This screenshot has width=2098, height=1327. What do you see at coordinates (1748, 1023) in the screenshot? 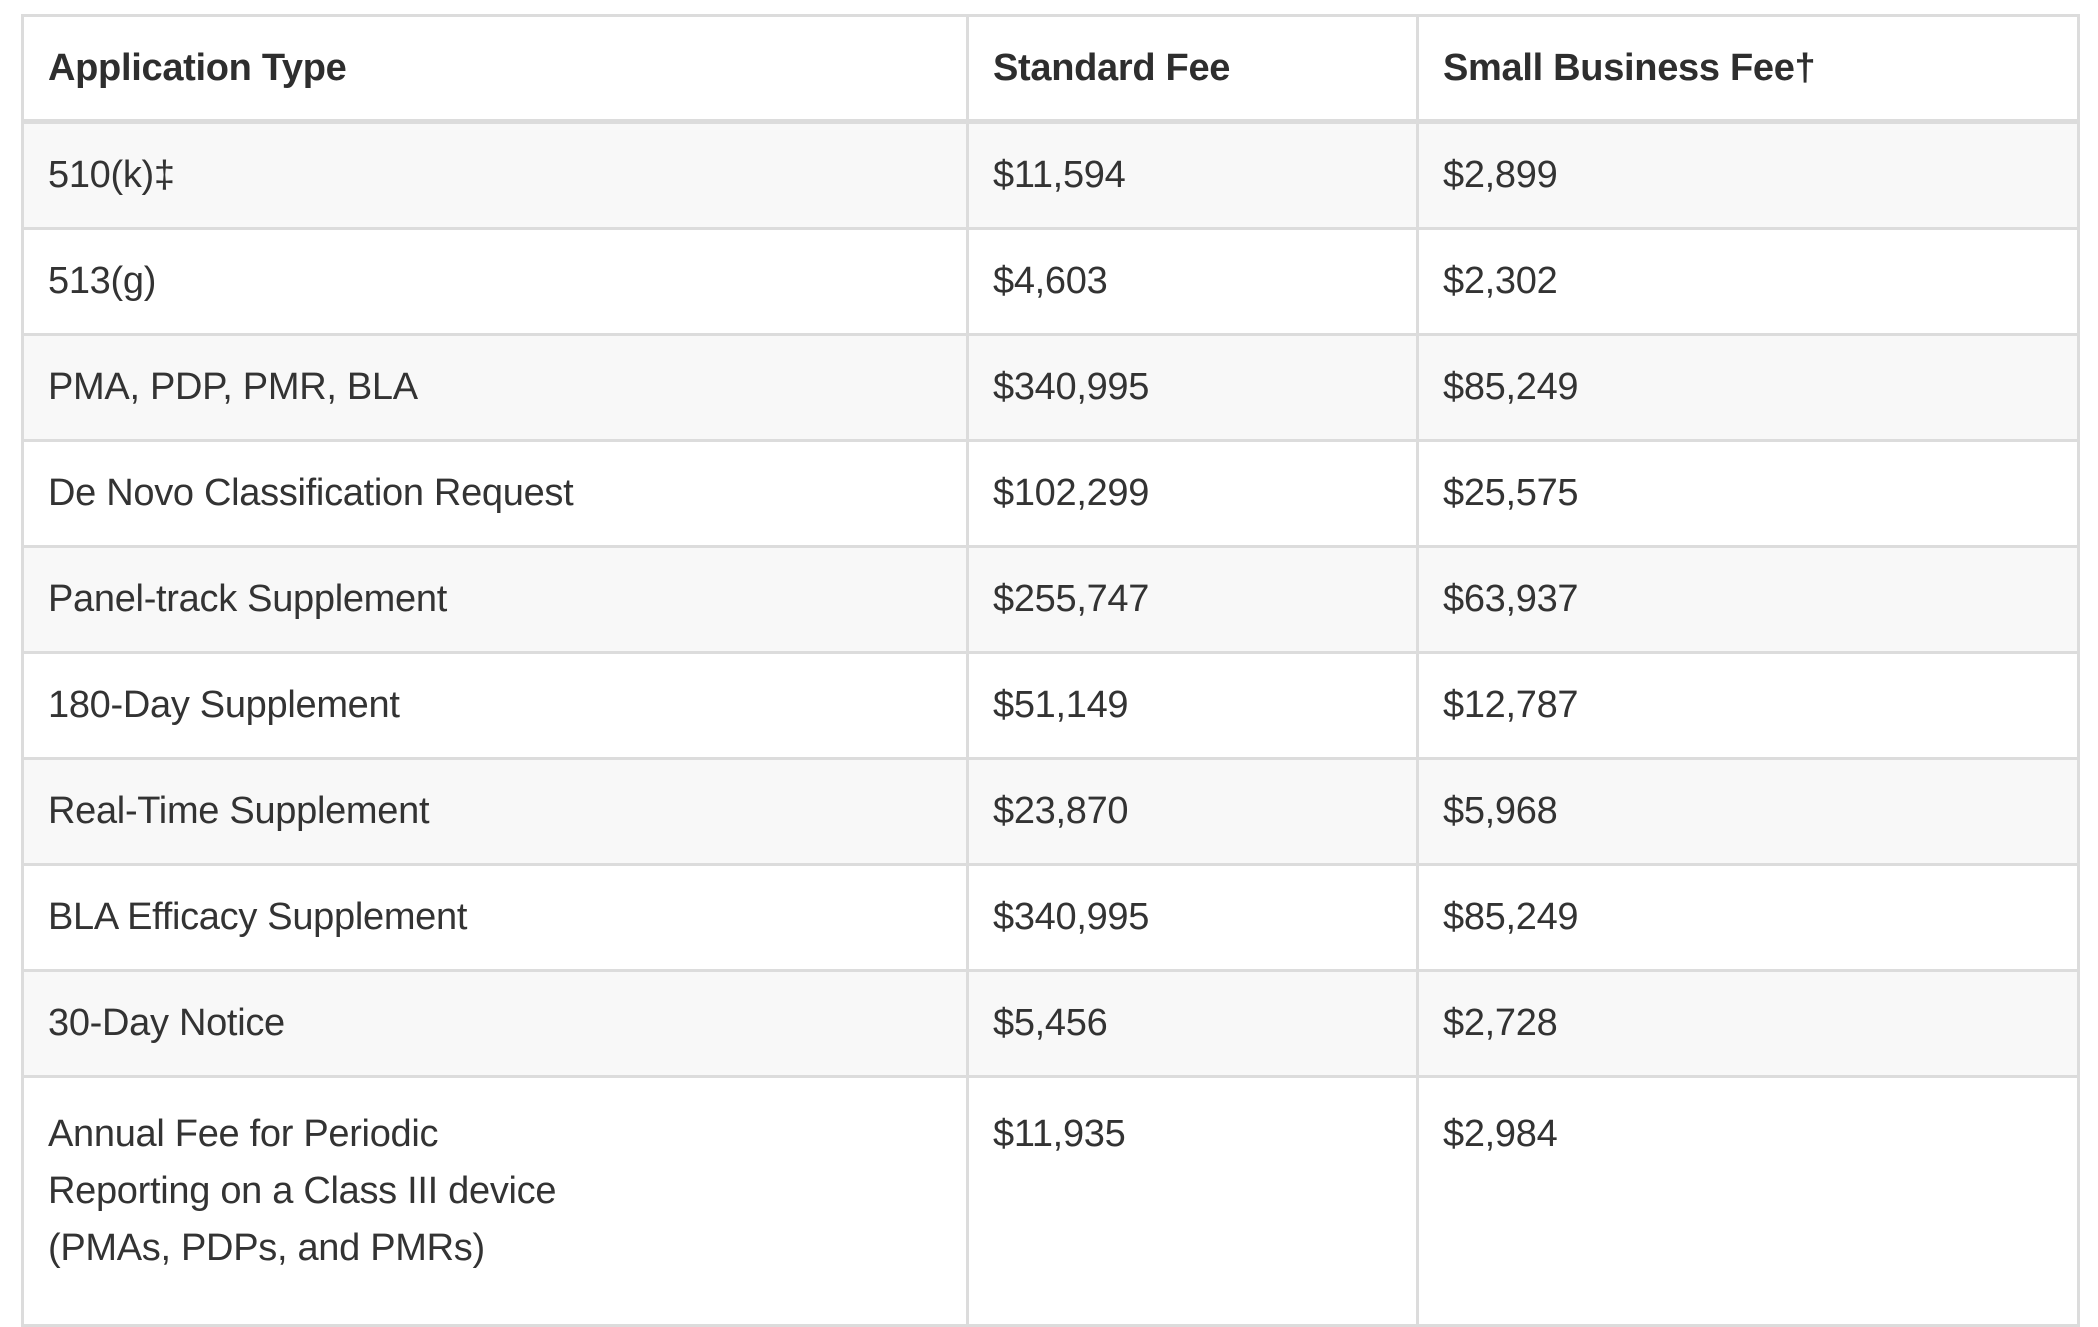
I see `small-business-fee-cell: $2,728` at bounding box center [1748, 1023].